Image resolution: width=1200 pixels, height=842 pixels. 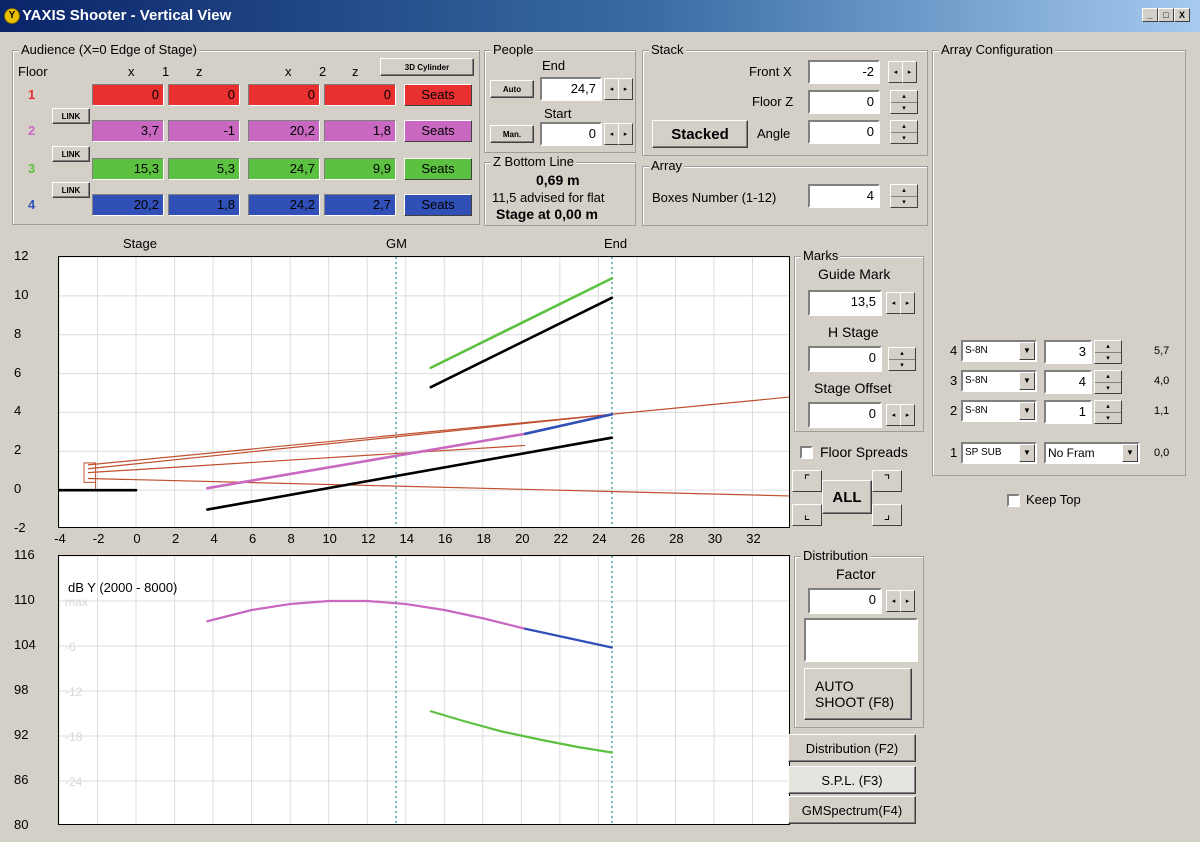 I want to click on stack-group-label: Stack, so click(x=667, y=50).